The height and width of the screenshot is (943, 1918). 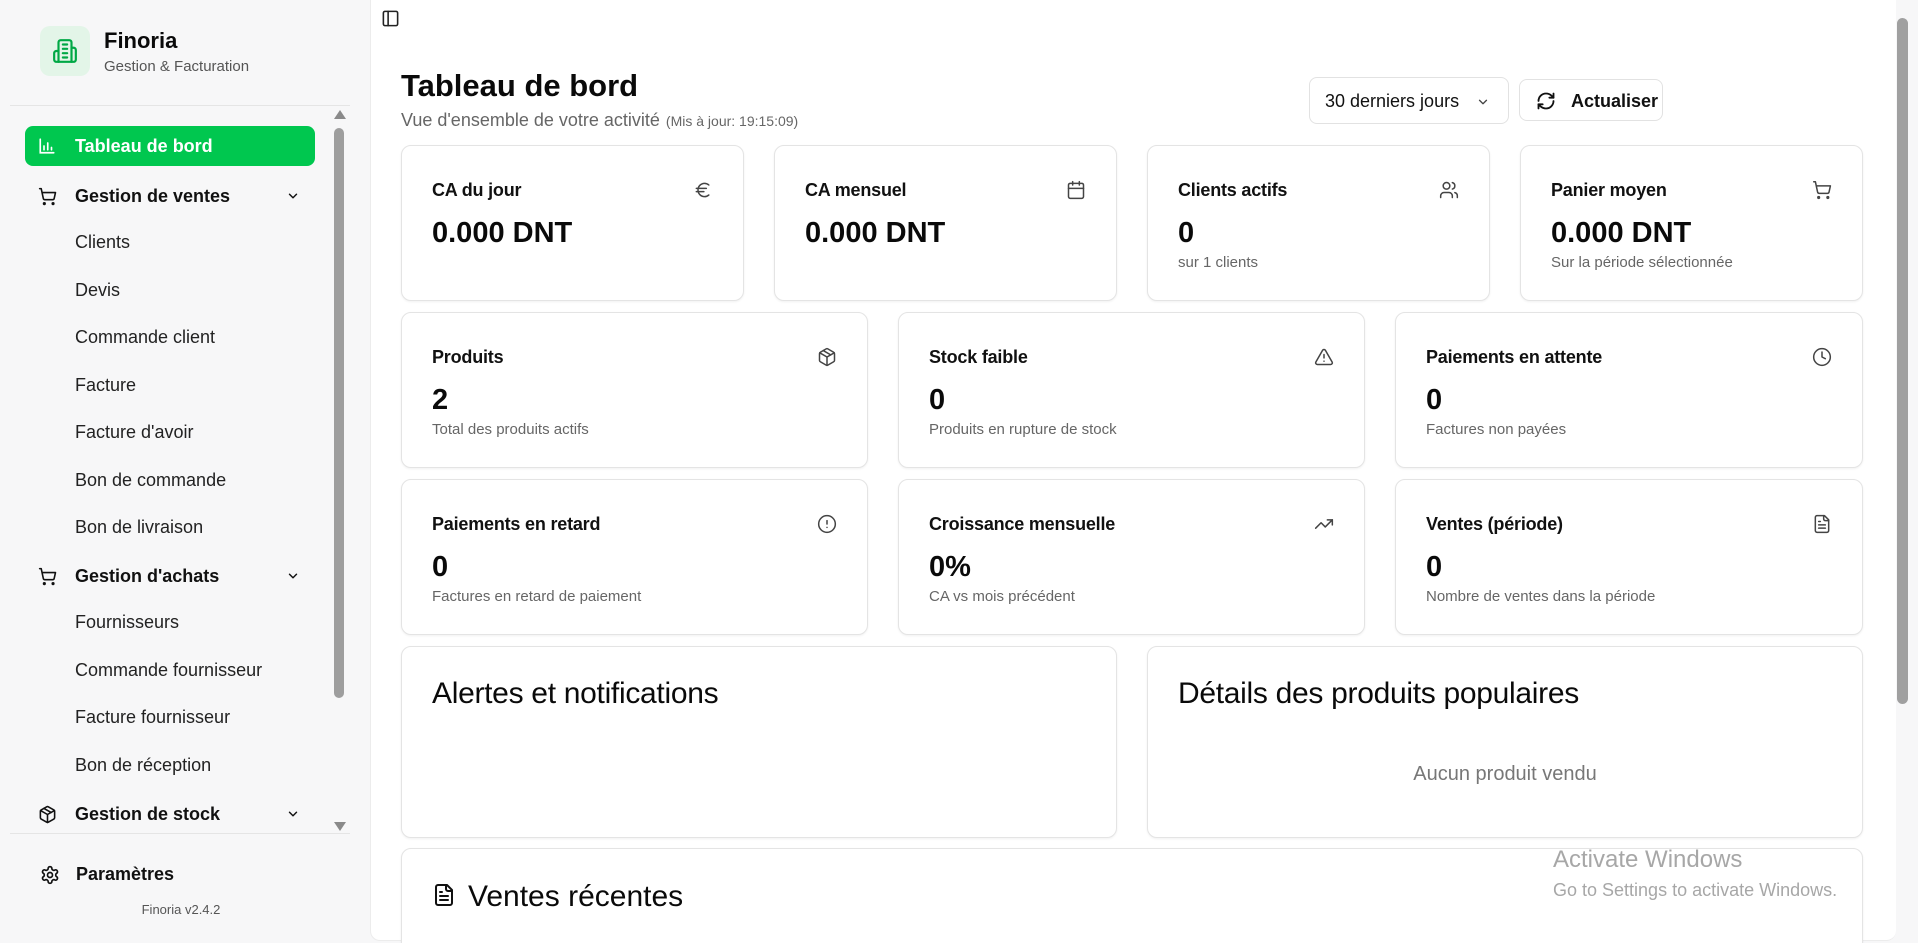 What do you see at coordinates (1022, 524) in the screenshot?
I see `stat-card-title: Croissance mensuelle` at bounding box center [1022, 524].